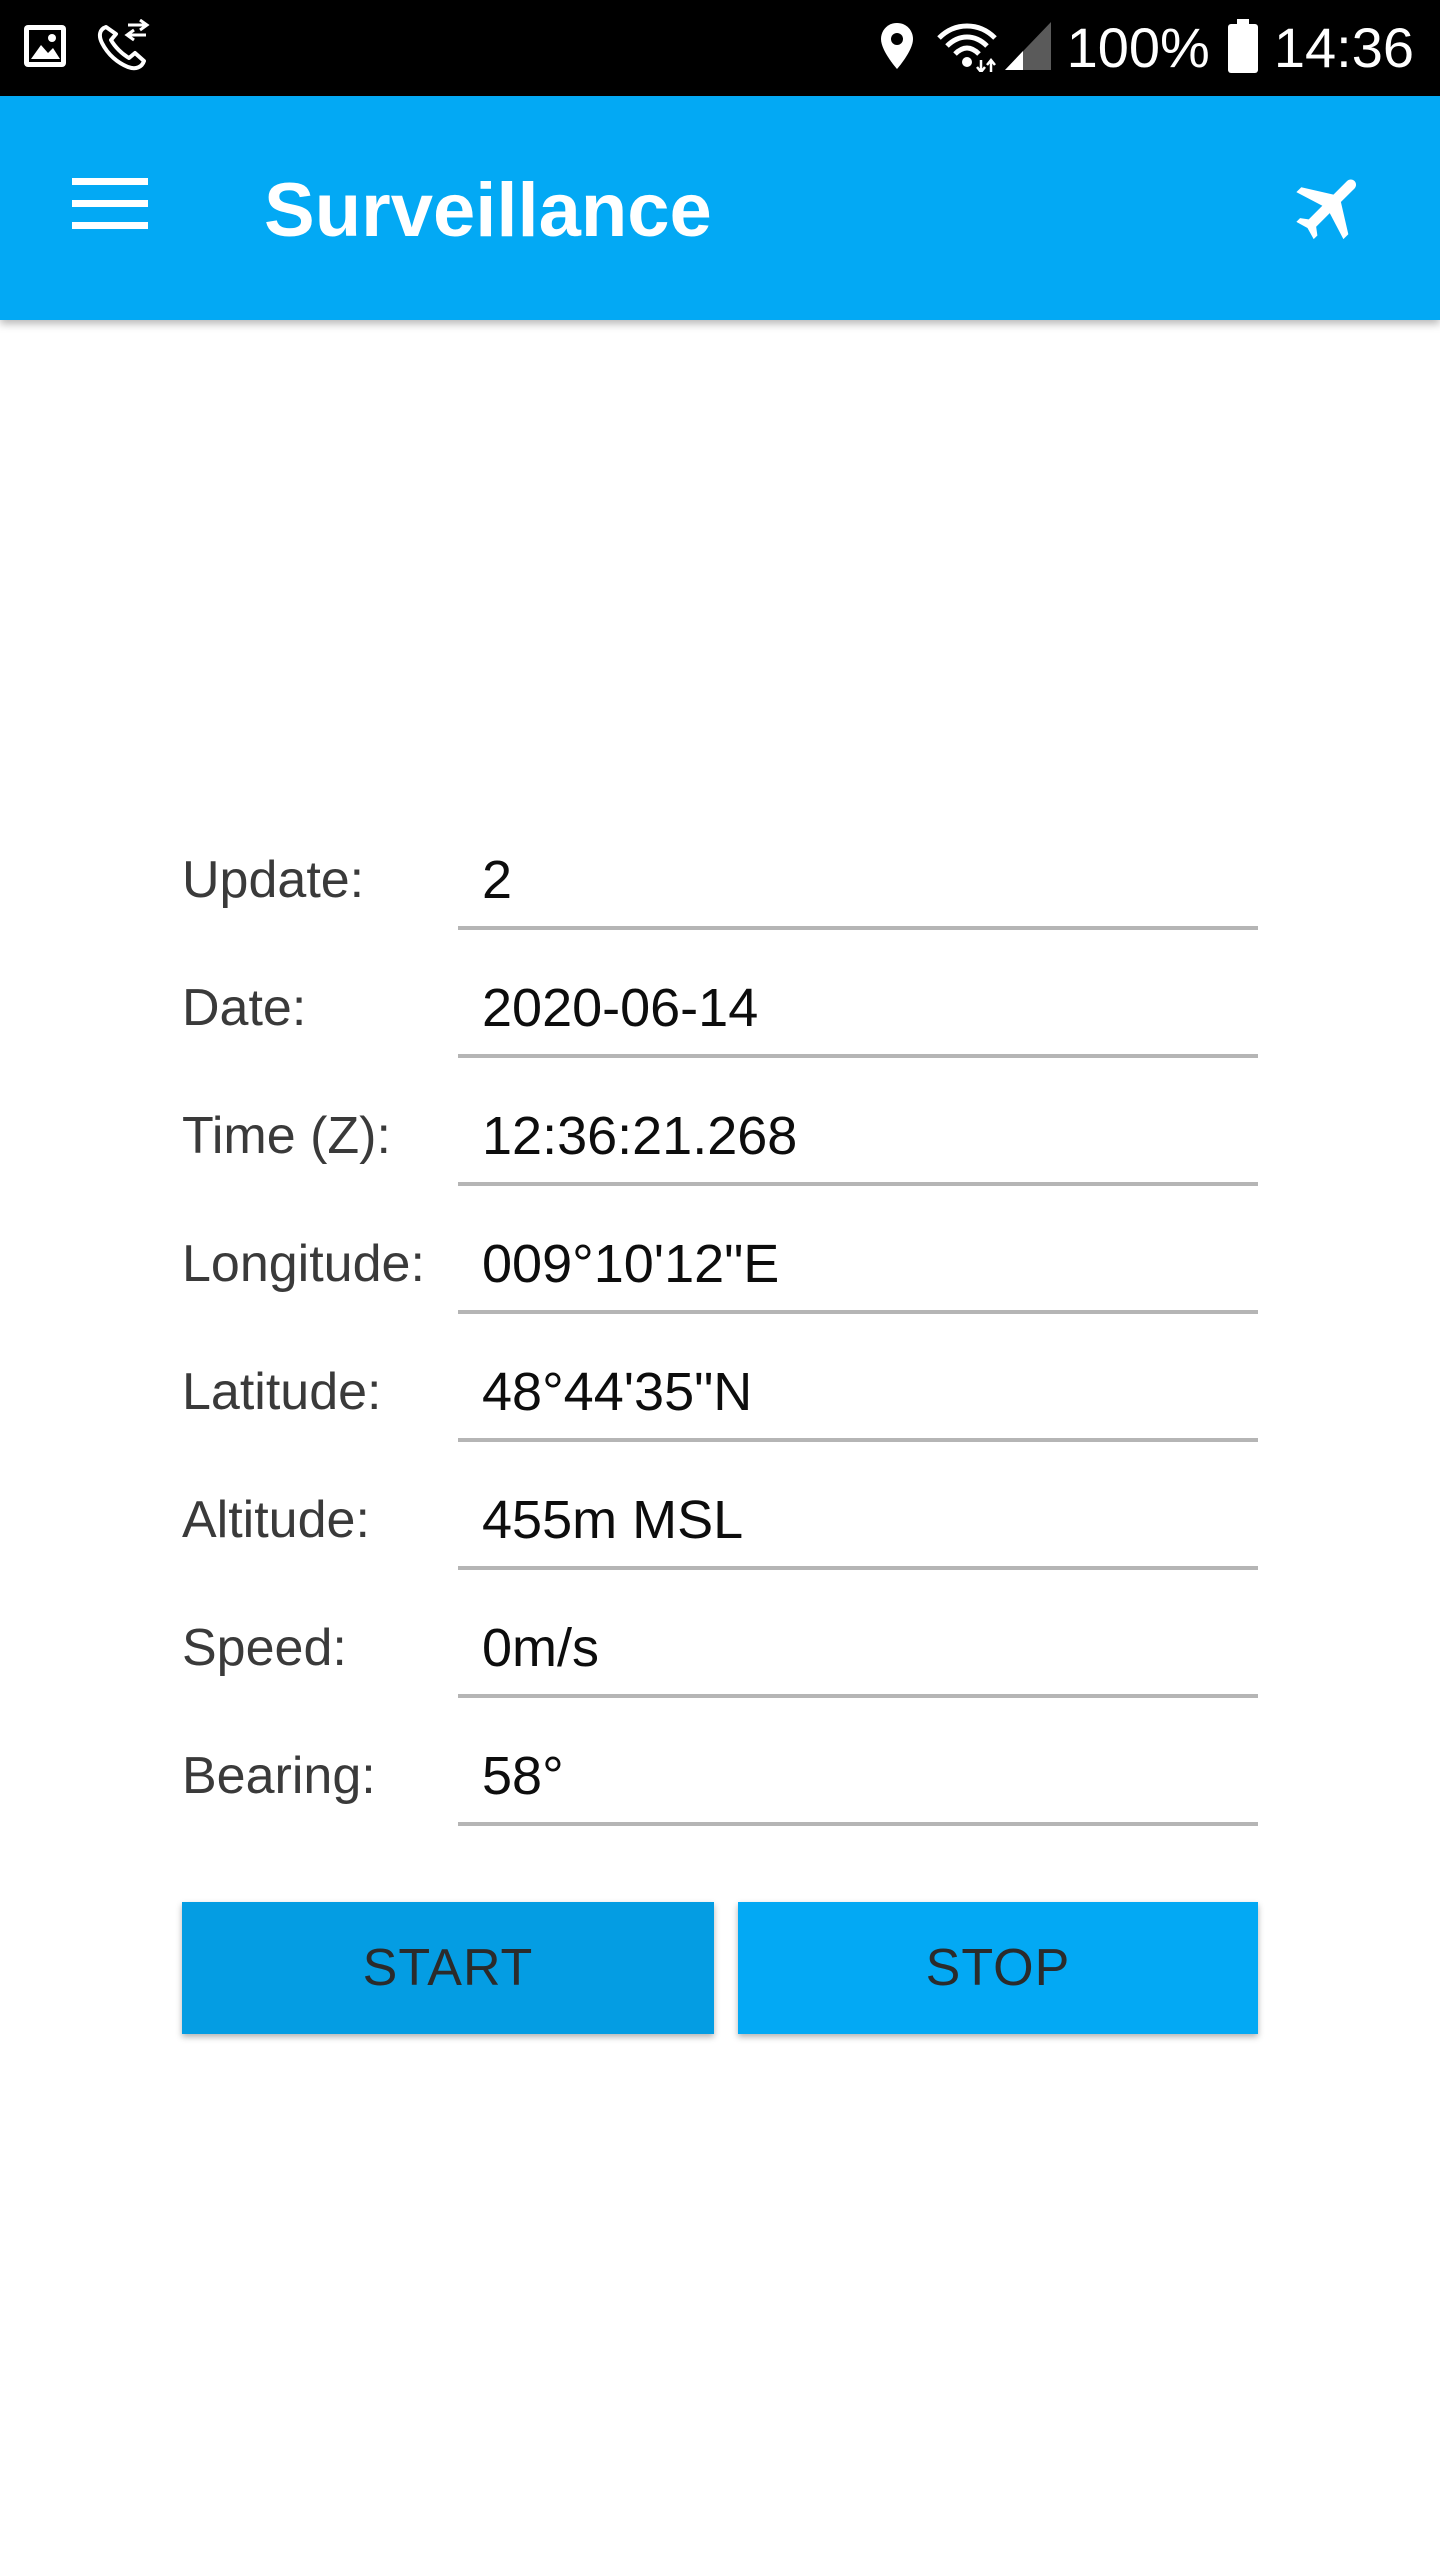 The width and height of the screenshot is (1440, 2560). I want to click on date-label: Date:, so click(244, 1008).